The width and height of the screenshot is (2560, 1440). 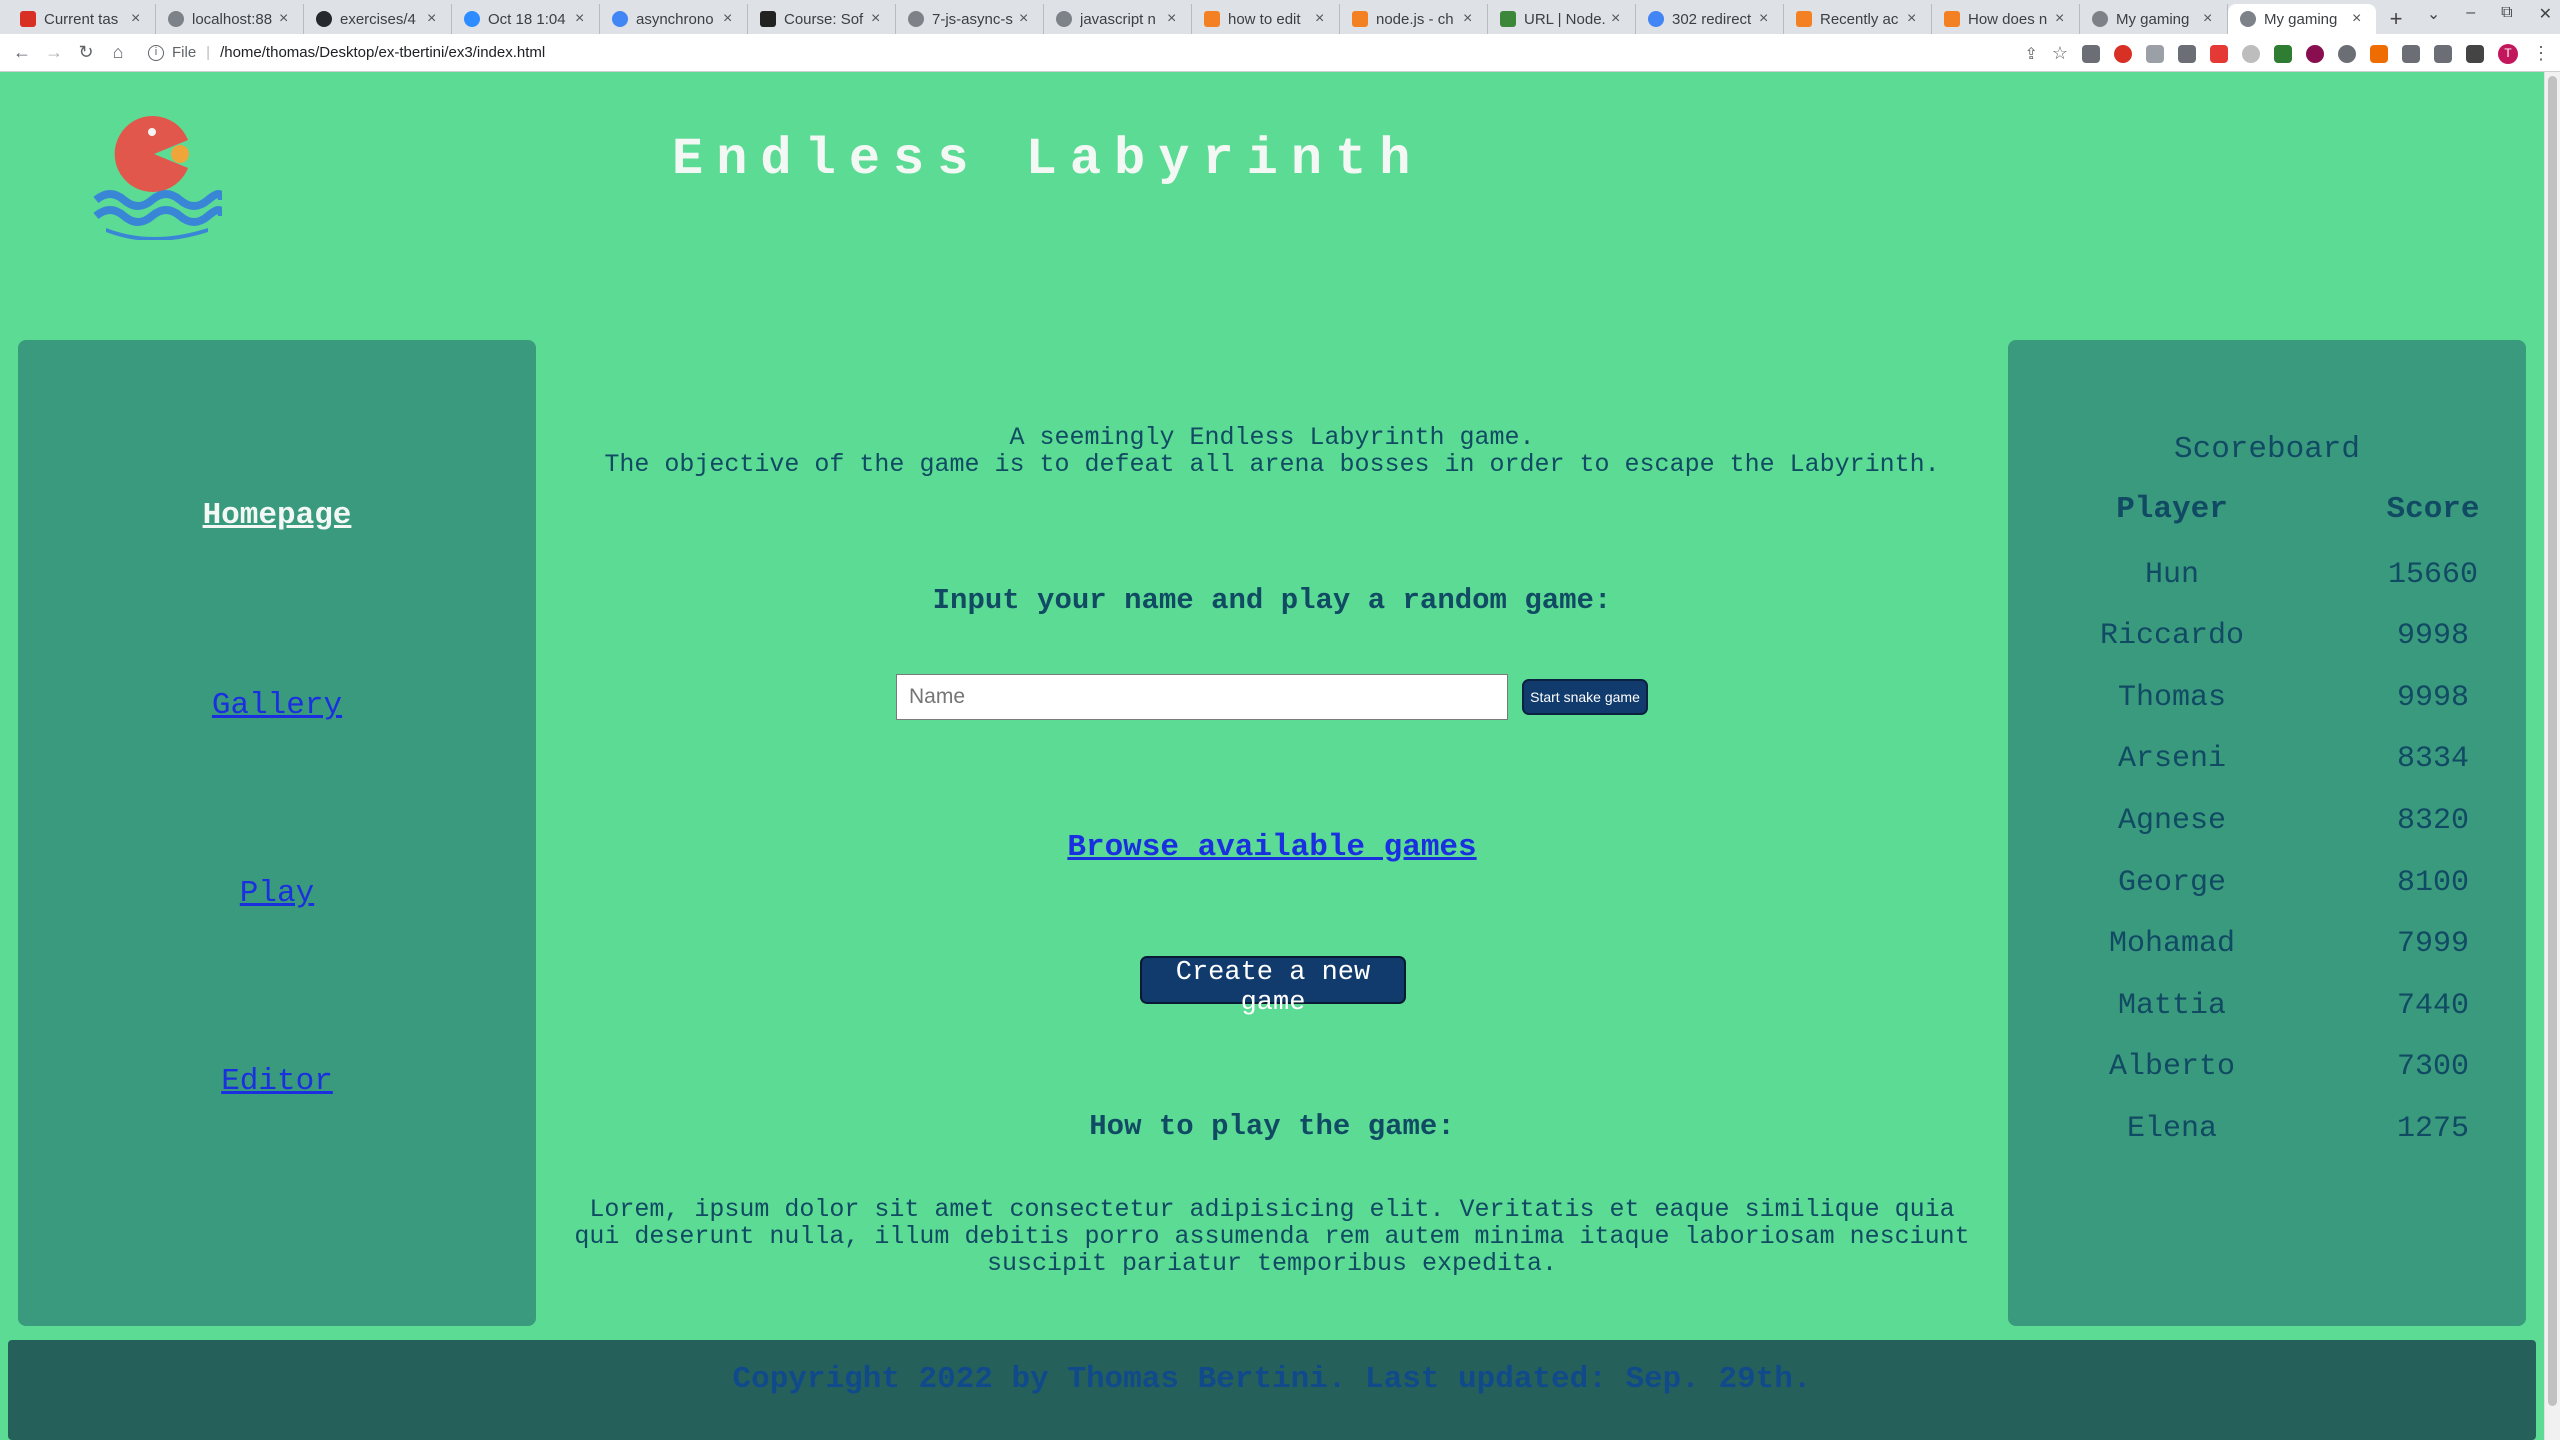 I want to click on extensions-area: ⇪ ☆ T ⋮, so click(x=2287, y=53).